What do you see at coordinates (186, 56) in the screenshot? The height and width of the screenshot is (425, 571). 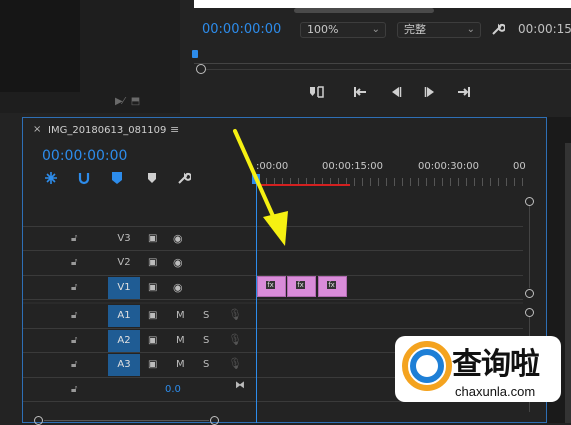 I see `panel-divider` at bounding box center [186, 56].